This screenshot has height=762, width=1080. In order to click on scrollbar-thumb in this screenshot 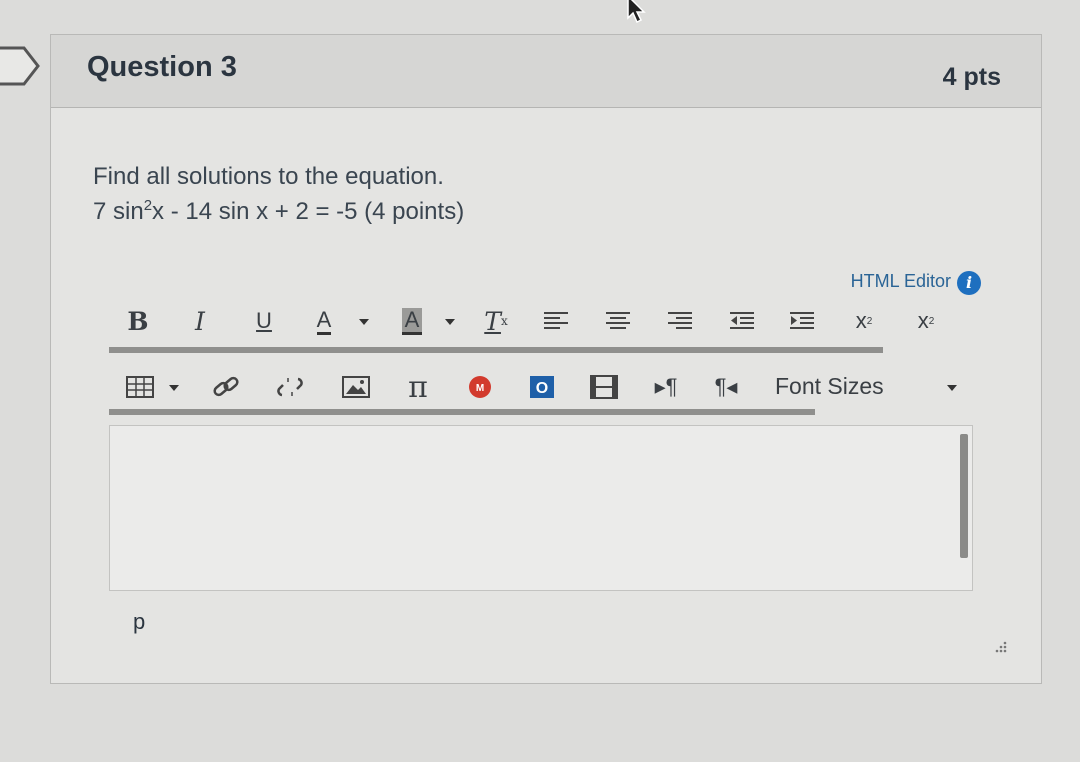, I will do `click(964, 496)`.